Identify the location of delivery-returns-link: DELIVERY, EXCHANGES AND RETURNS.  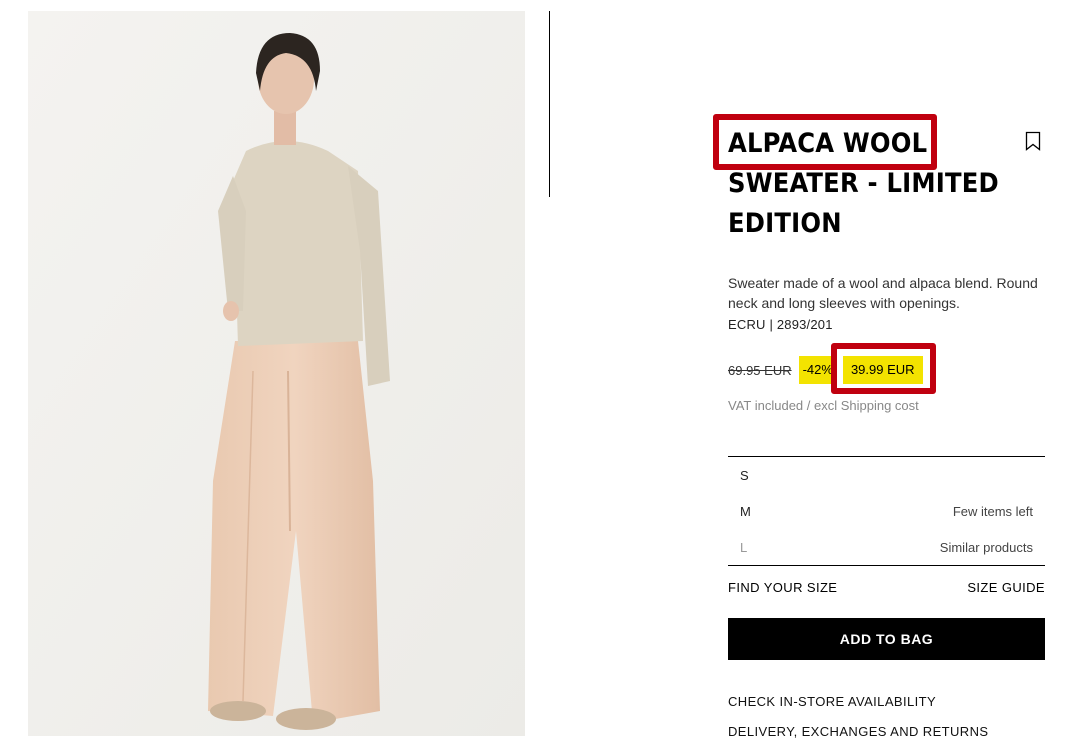
(858, 731).